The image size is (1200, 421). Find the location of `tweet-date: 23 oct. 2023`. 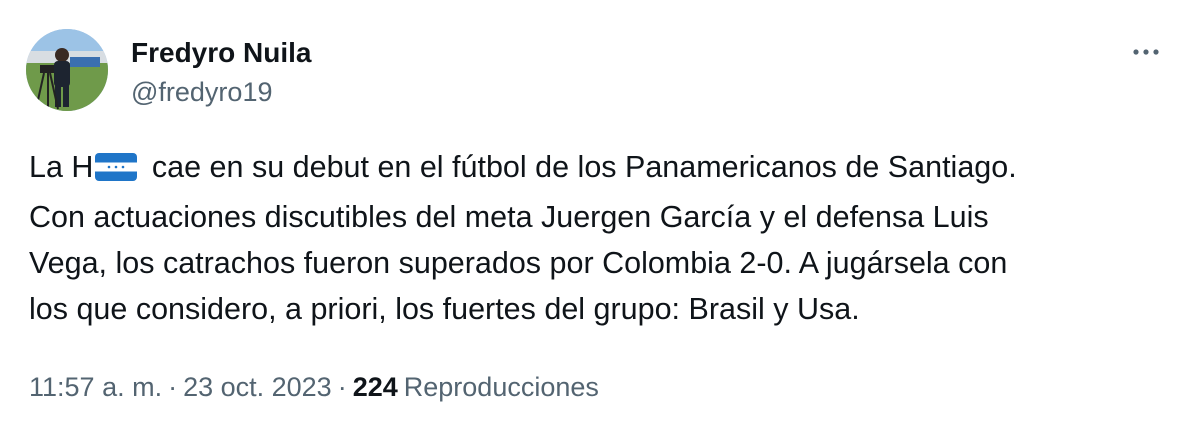

tweet-date: 23 oct. 2023 is located at coordinates (257, 387).